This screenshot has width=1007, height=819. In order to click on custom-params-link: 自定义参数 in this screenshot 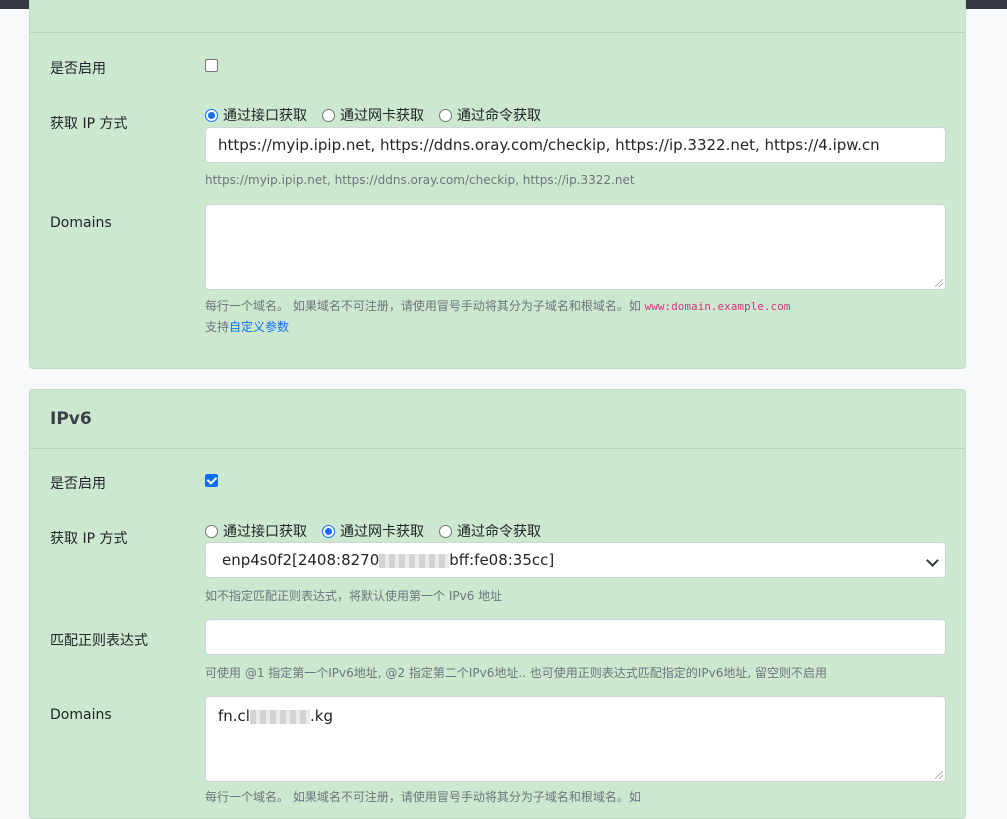, I will do `click(259, 327)`.